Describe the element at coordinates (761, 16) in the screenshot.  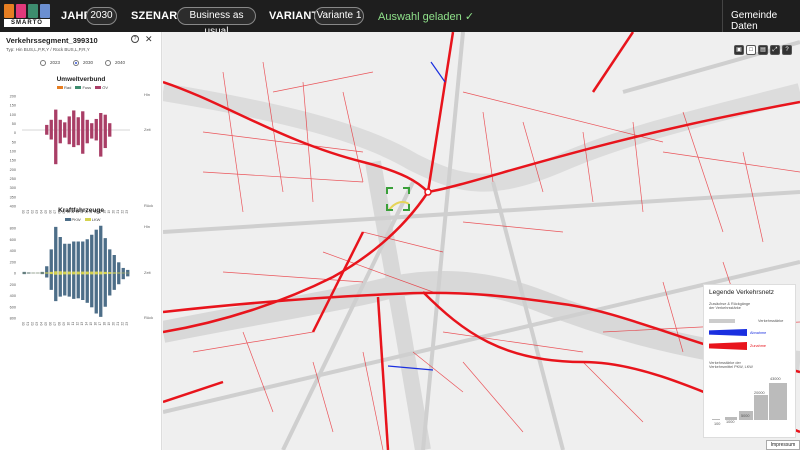
I see `municipality-data-button: Gemeinde Daten` at that location.